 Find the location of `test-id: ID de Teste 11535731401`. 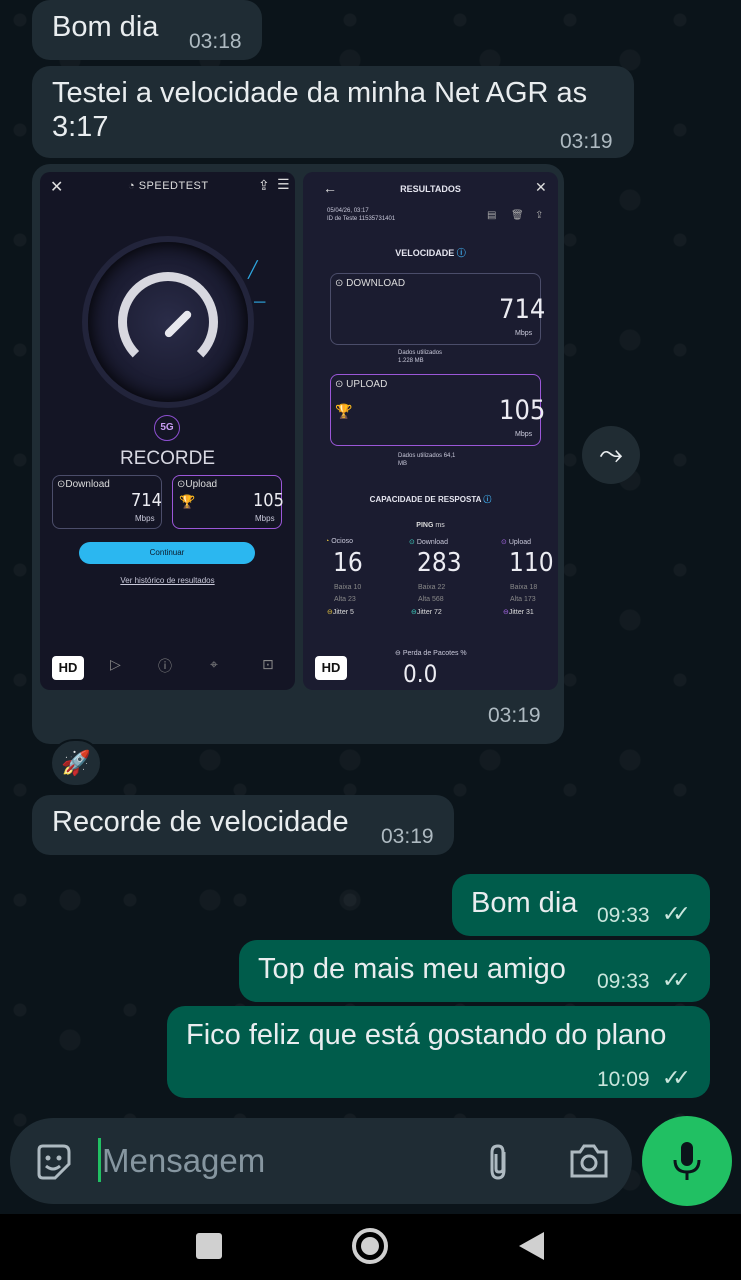

test-id: ID de Teste 11535731401 is located at coordinates (361, 219).